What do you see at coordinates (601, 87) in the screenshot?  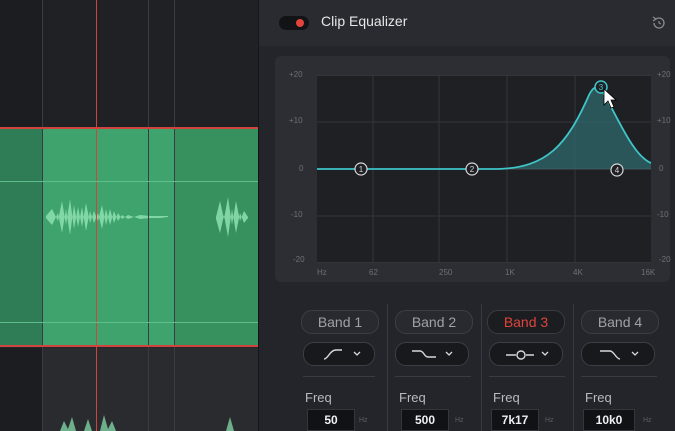 I see `node-label: 3` at bounding box center [601, 87].